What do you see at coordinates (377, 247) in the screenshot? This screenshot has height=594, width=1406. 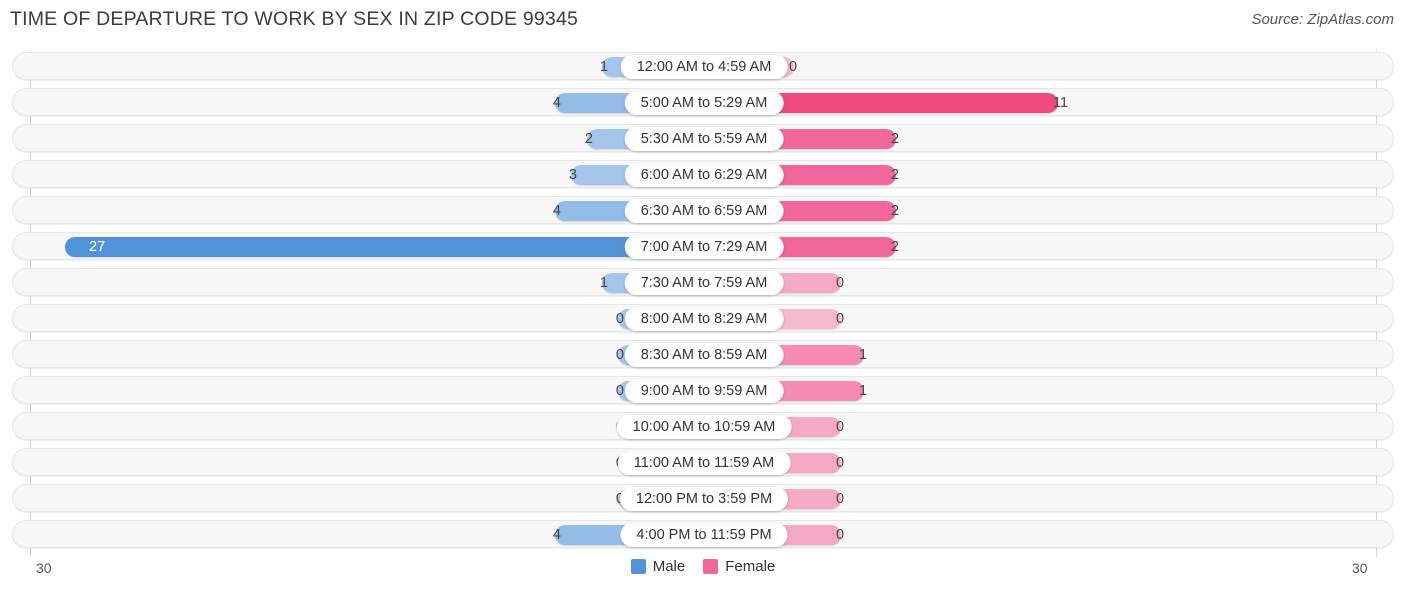 I see `bar-male` at bounding box center [377, 247].